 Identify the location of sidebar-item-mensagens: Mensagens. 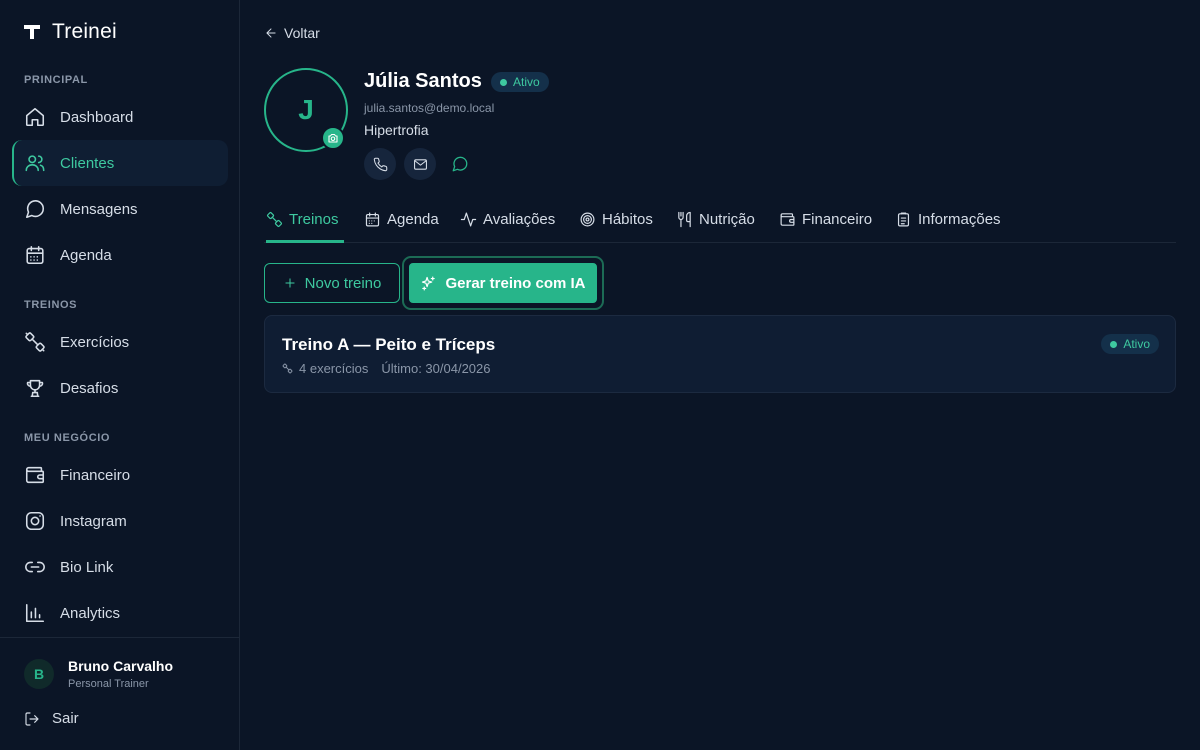
(120, 209).